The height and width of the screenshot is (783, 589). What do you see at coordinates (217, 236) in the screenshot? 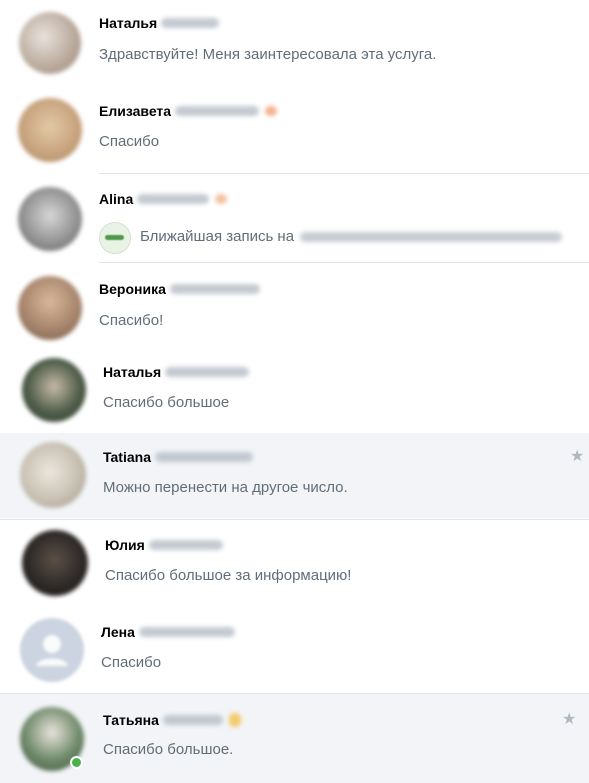
I see `attachment-text: Ближайшая запись на` at bounding box center [217, 236].